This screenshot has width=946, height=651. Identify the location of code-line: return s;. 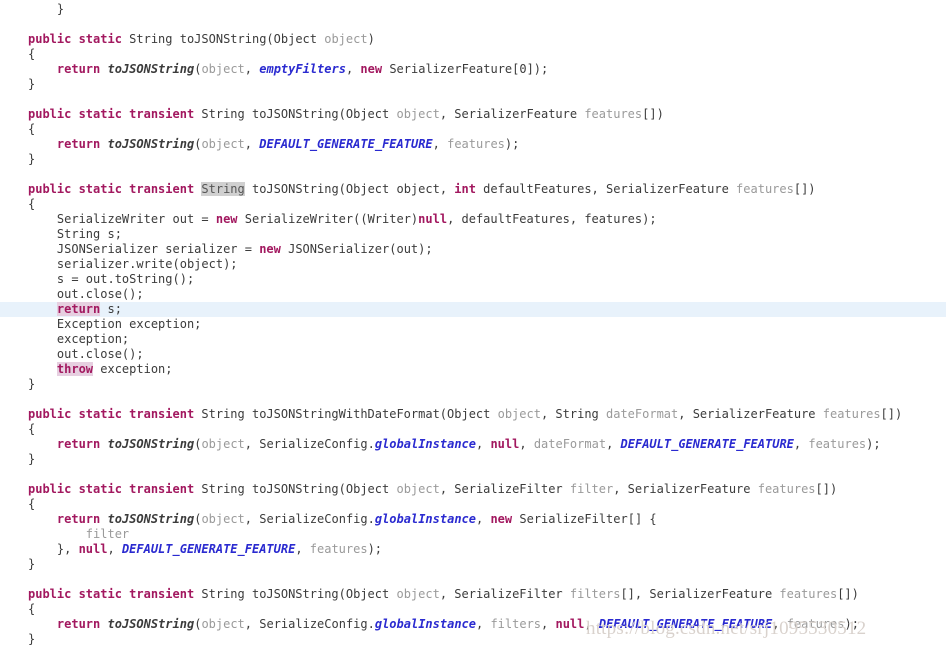
(473, 309).